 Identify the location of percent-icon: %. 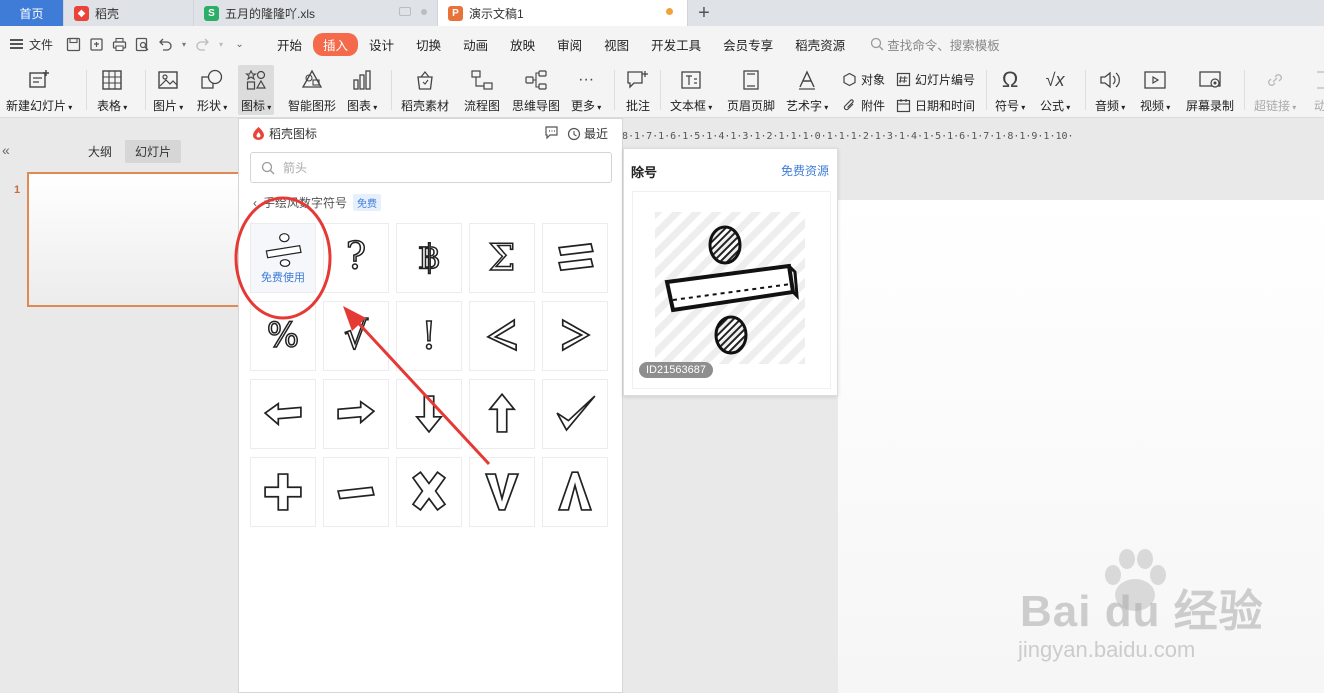
(283, 336).